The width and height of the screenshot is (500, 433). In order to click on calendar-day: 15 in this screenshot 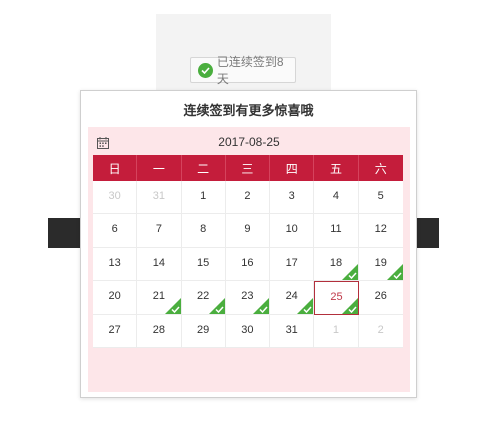, I will do `click(203, 264)`.